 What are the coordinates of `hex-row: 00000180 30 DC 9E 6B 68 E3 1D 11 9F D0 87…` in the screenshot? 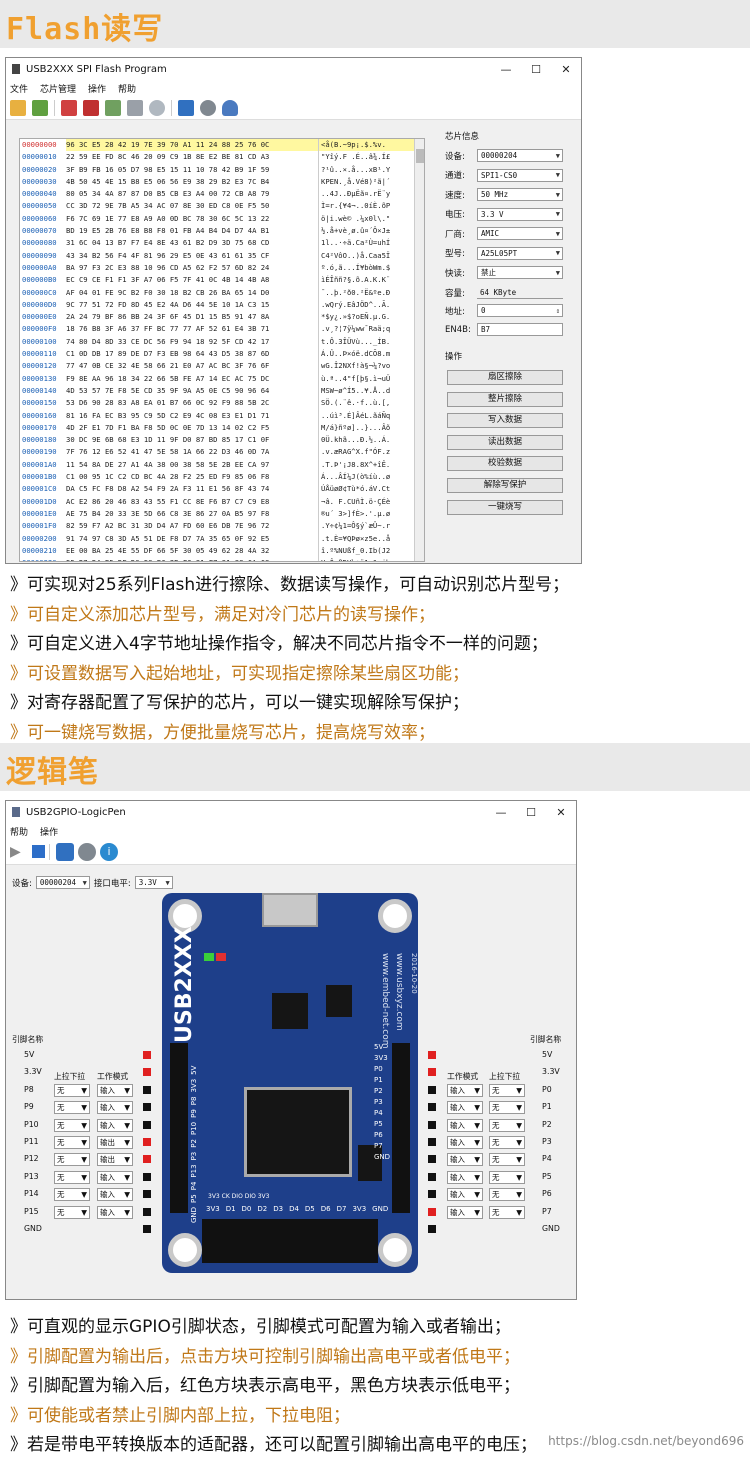 It's located at (222, 440).